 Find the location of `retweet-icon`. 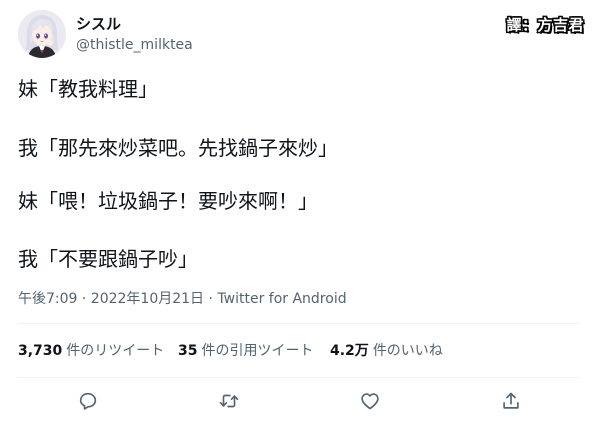

retweet-icon is located at coordinates (229, 401).